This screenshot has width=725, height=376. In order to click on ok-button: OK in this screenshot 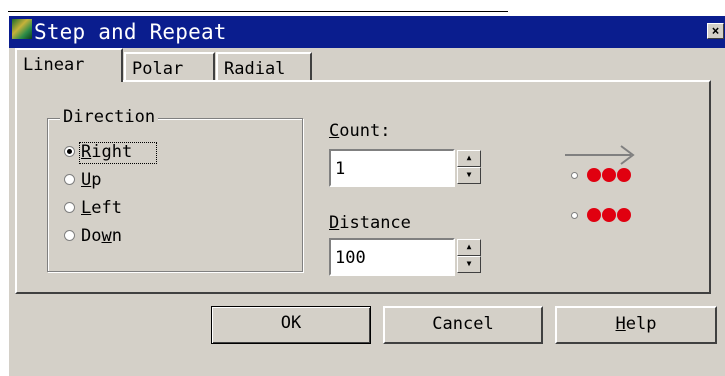, I will do `click(291, 325)`.